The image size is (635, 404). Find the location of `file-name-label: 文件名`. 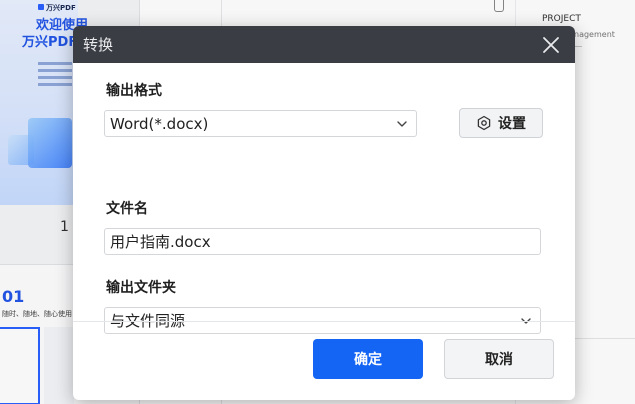

file-name-label: 文件名 is located at coordinates (127, 209).